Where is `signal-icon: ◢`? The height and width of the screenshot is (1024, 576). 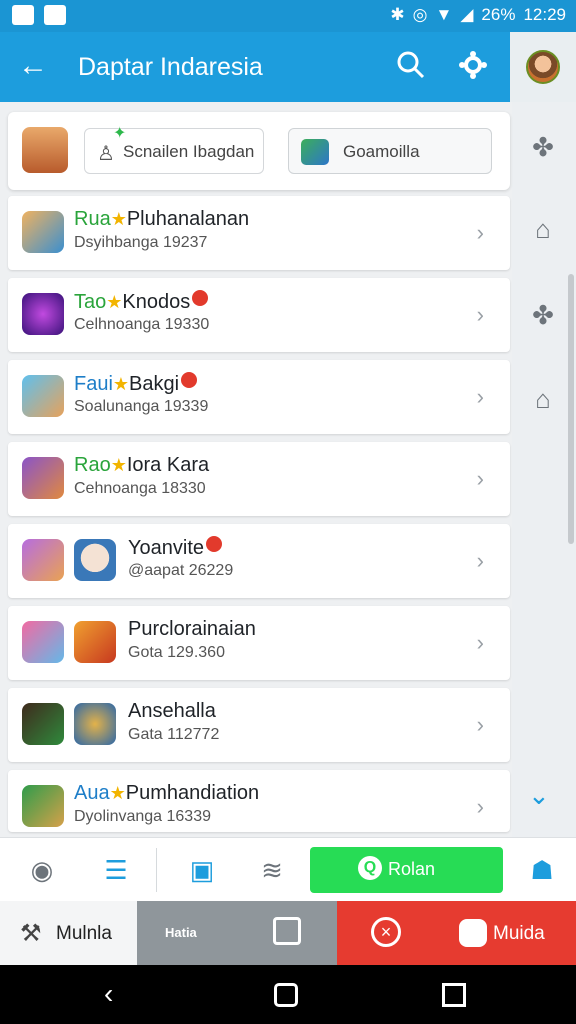
signal-icon: ◢ is located at coordinates (467, 14).